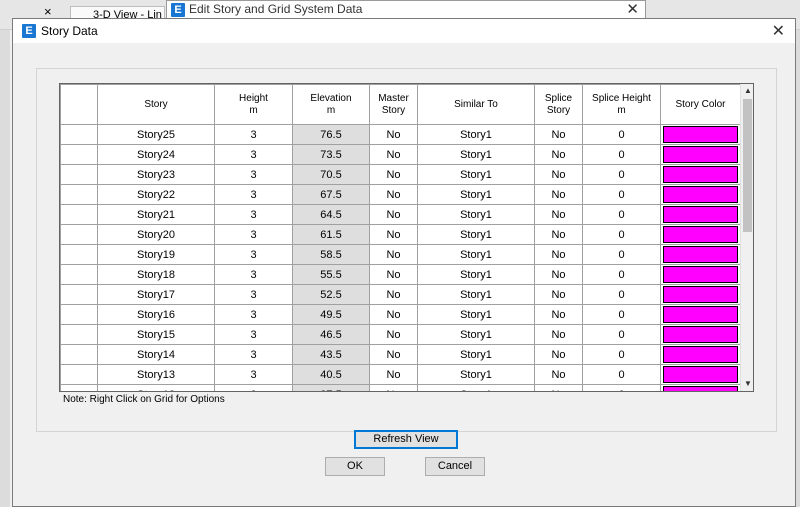  Describe the element at coordinates (156, 104) in the screenshot. I see `column-header: Story` at that location.